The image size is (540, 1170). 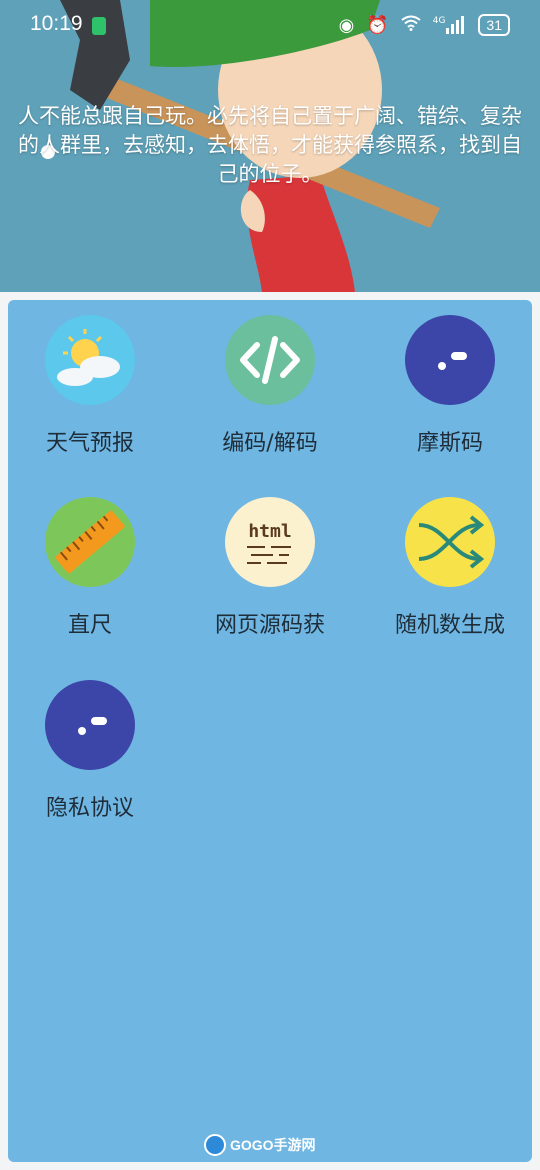 What do you see at coordinates (377, 25) in the screenshot?
I see `alarm-icon: ⏰` at bounding box center [377, 25].